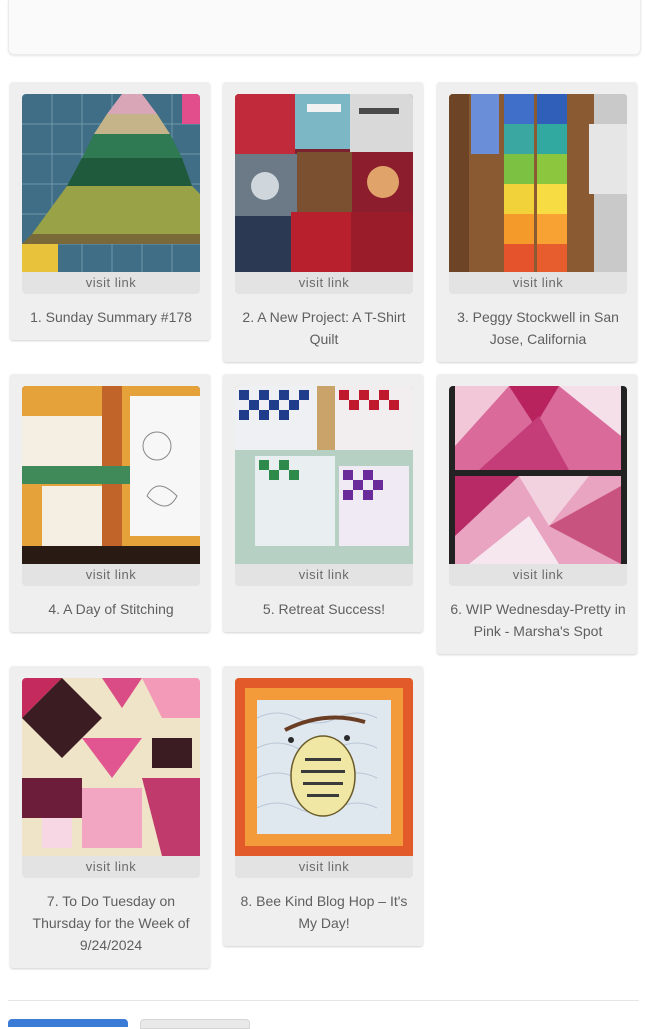  Describe the element at coordinates (68, 1023) in the screenshot. I see `primary-button-stub` at that location.